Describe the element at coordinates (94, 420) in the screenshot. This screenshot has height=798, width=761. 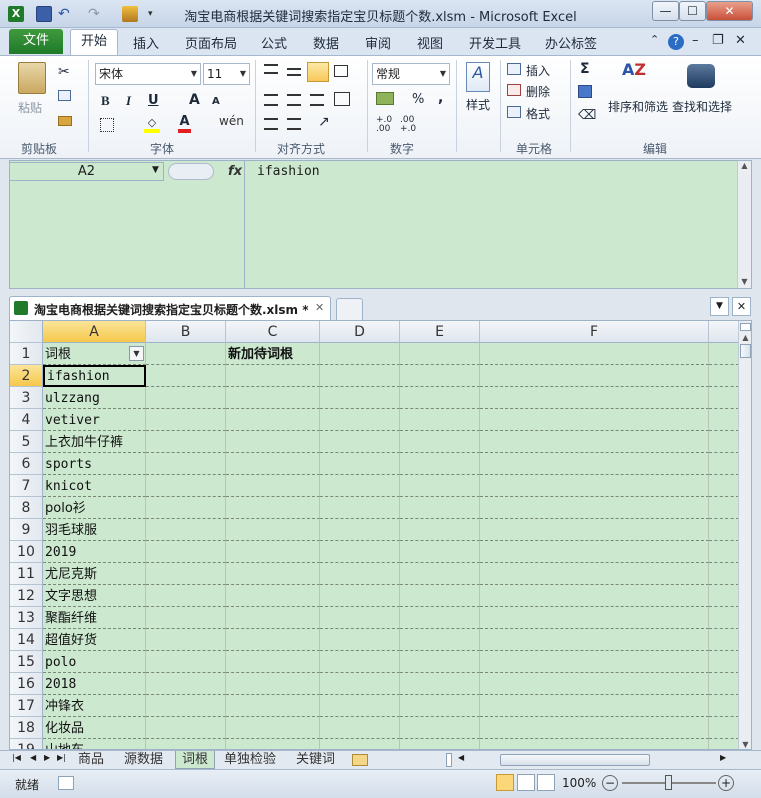
I see `cell-a4: vetiver` at that location.